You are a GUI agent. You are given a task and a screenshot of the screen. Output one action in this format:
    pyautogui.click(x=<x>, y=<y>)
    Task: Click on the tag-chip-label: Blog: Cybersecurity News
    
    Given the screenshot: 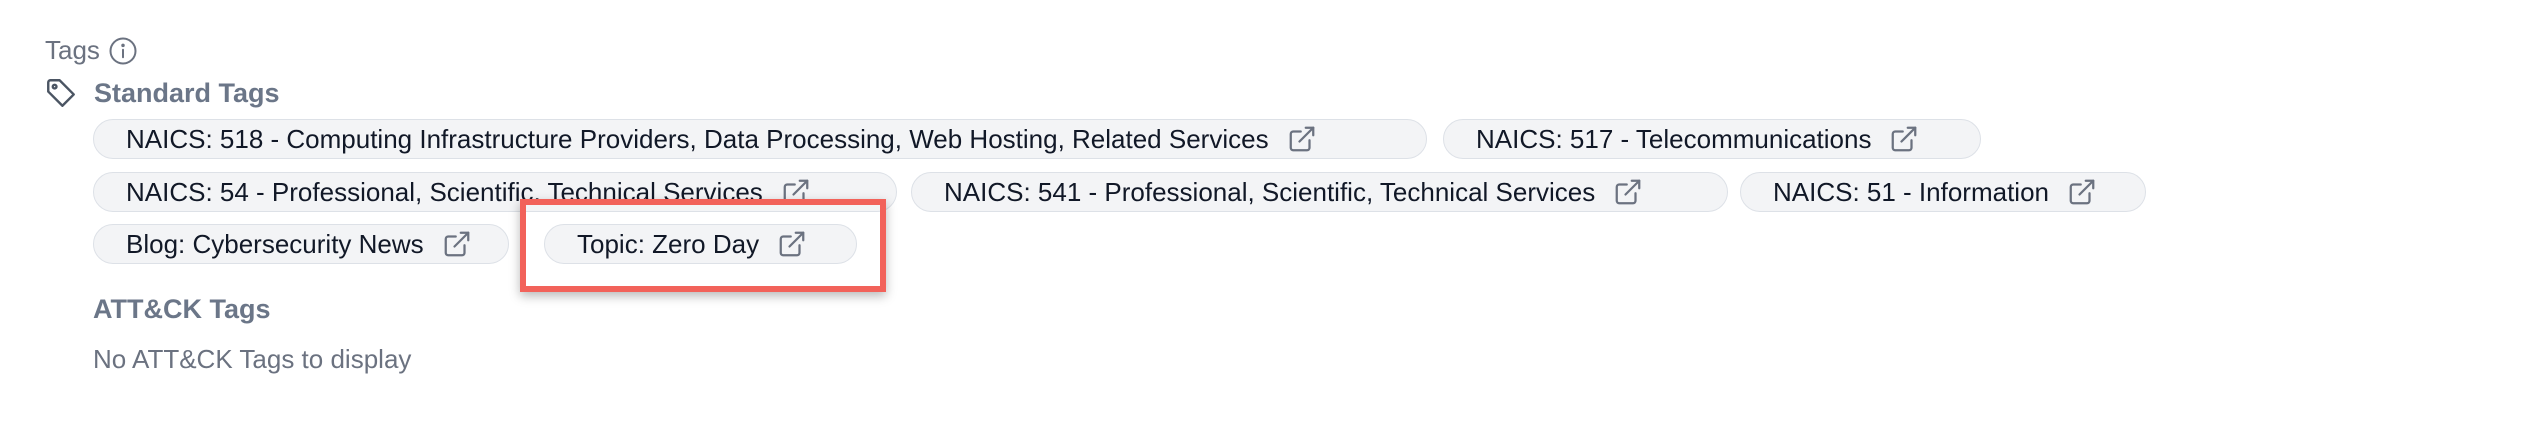 What is the action you would take?
    pyautogui.click(x=275, y=243)
    